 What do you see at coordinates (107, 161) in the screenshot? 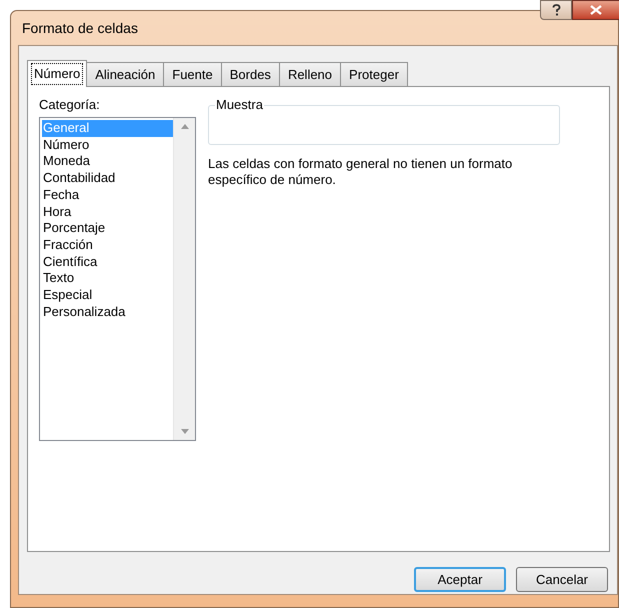
I see `category-item: Moneda` at bounding box center [107, 161].